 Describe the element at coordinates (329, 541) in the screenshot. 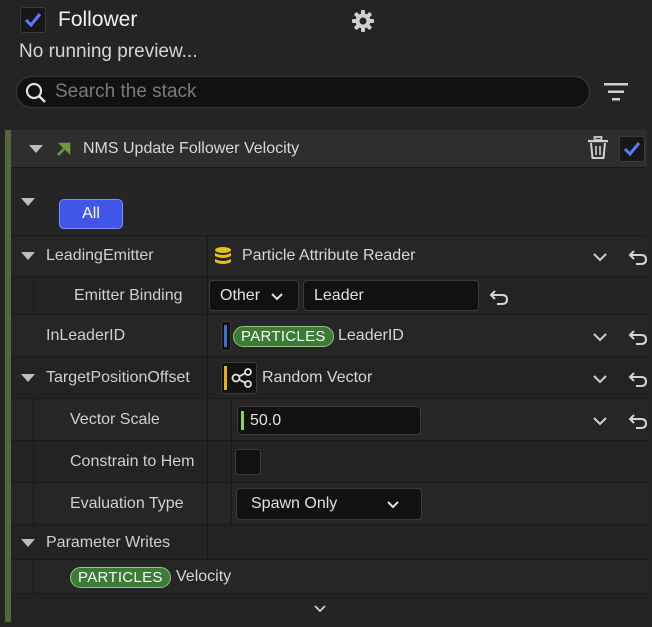

I see `param-writes-header: Parameter Writes` at that location.